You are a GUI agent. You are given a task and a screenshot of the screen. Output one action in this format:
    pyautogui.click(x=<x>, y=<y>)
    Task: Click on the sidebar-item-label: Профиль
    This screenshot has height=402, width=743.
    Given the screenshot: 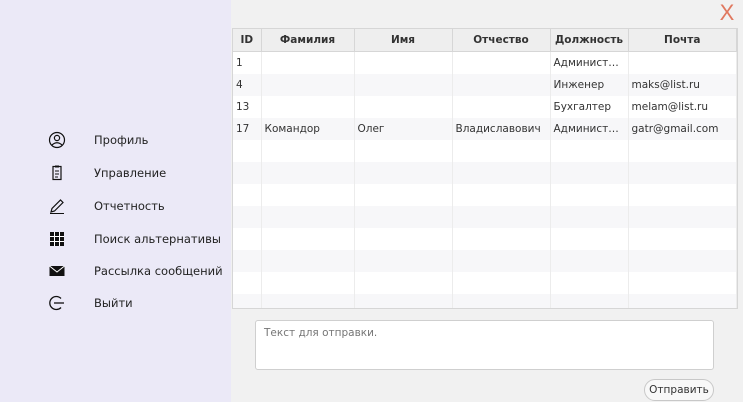 What is the action you would take?
    pyautogui.click(x=121, y=140)
    